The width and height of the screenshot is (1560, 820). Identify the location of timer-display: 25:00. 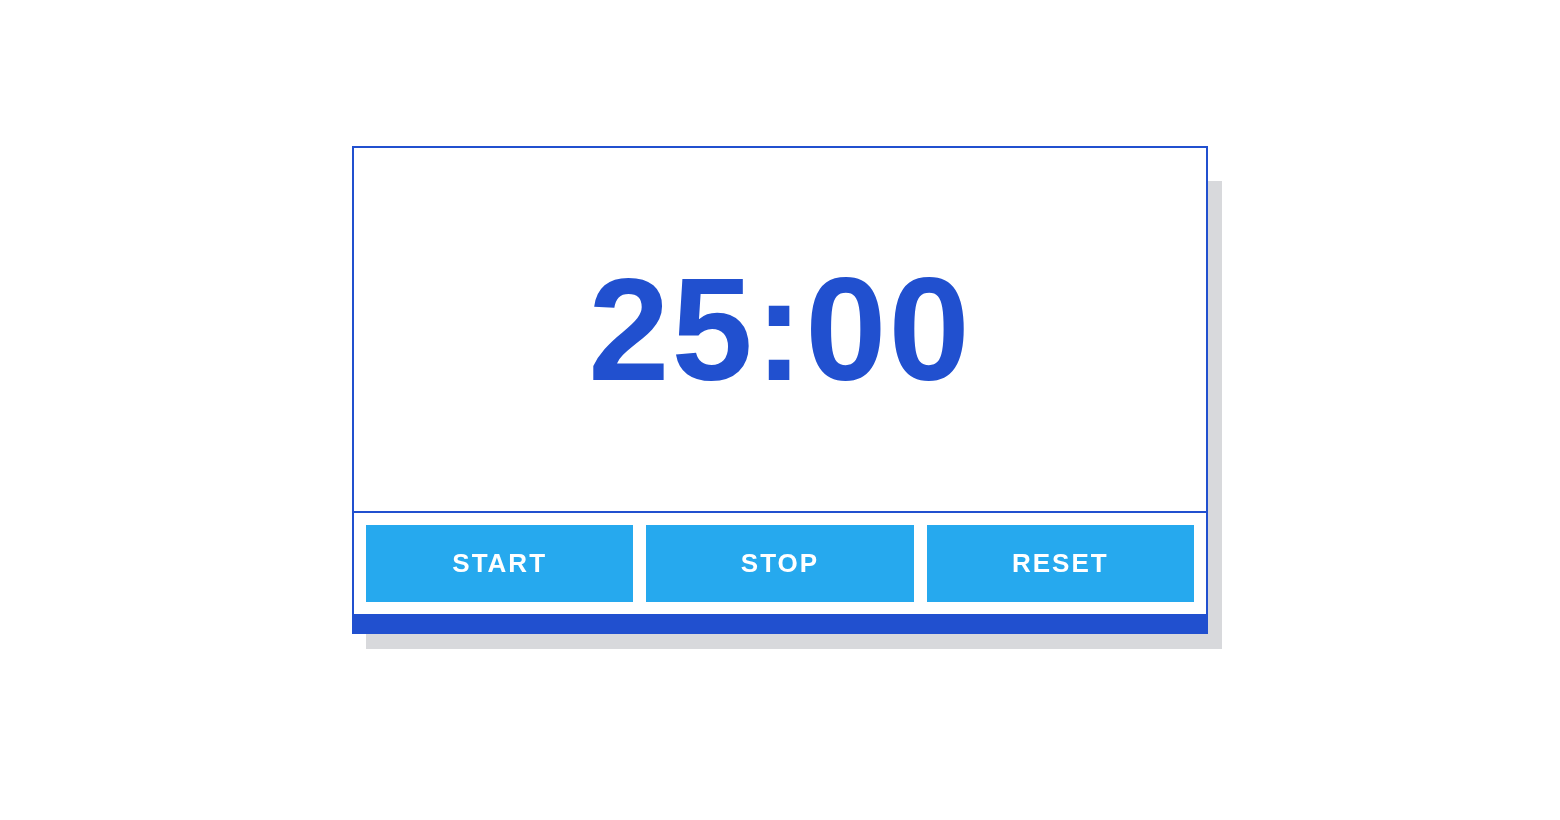
(780, 329).